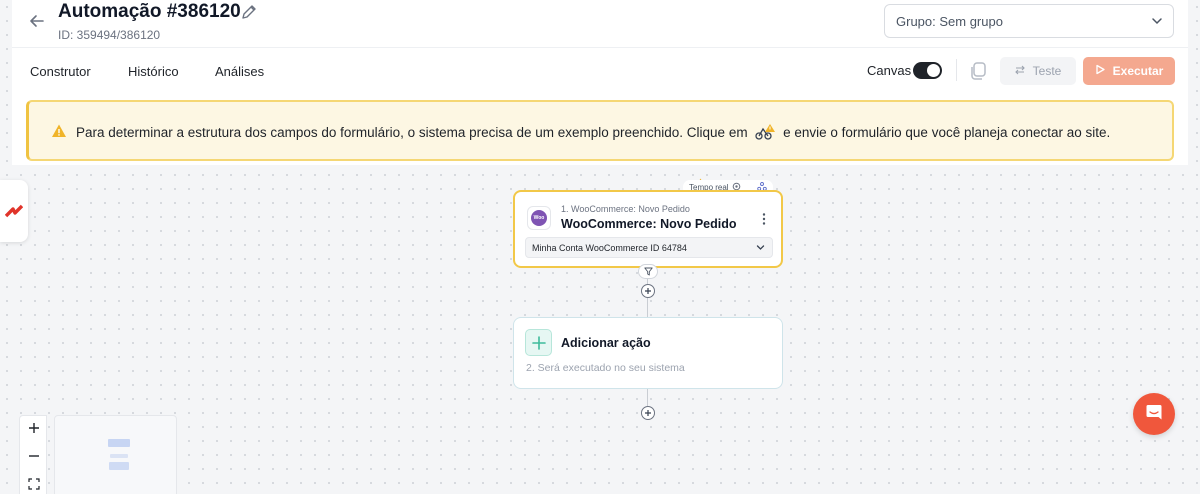 The width and height of the screenshot is (1200, 494). Describe the element at coordinates (625, 209) in the screenshot. I see `trigger-step-label: 1. WooCommerce: Novo Pedido` at that location.